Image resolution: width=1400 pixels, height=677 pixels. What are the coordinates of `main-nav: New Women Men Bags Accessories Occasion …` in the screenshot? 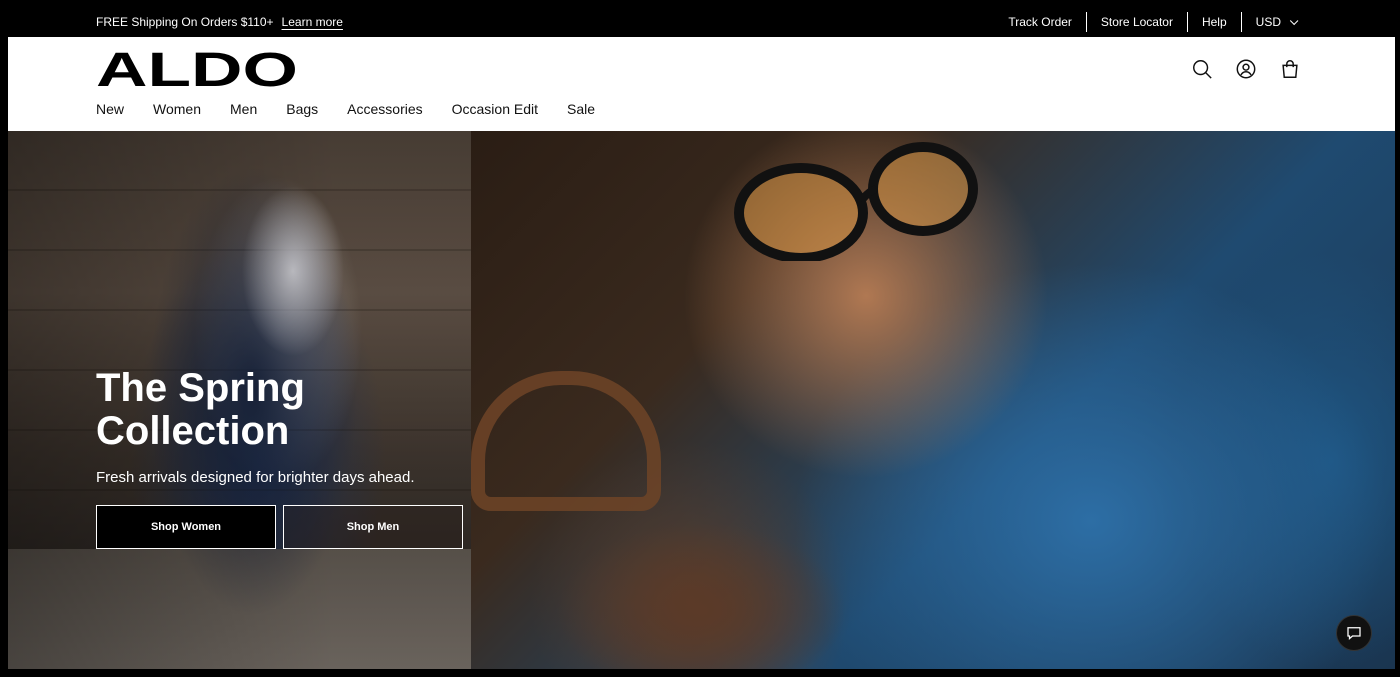 It's located at (360, 109).